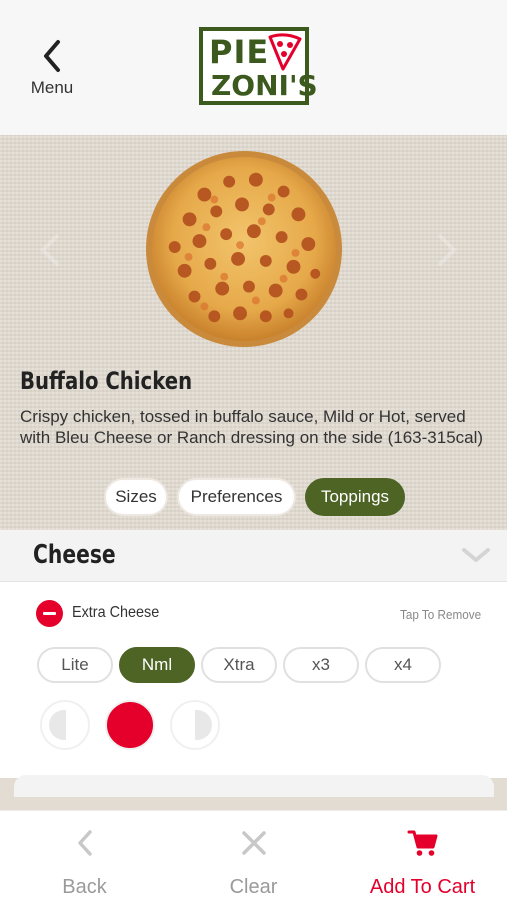 The image size is (507, 900). I want to click on logo-text-line1: PIE, so click(239, 52).